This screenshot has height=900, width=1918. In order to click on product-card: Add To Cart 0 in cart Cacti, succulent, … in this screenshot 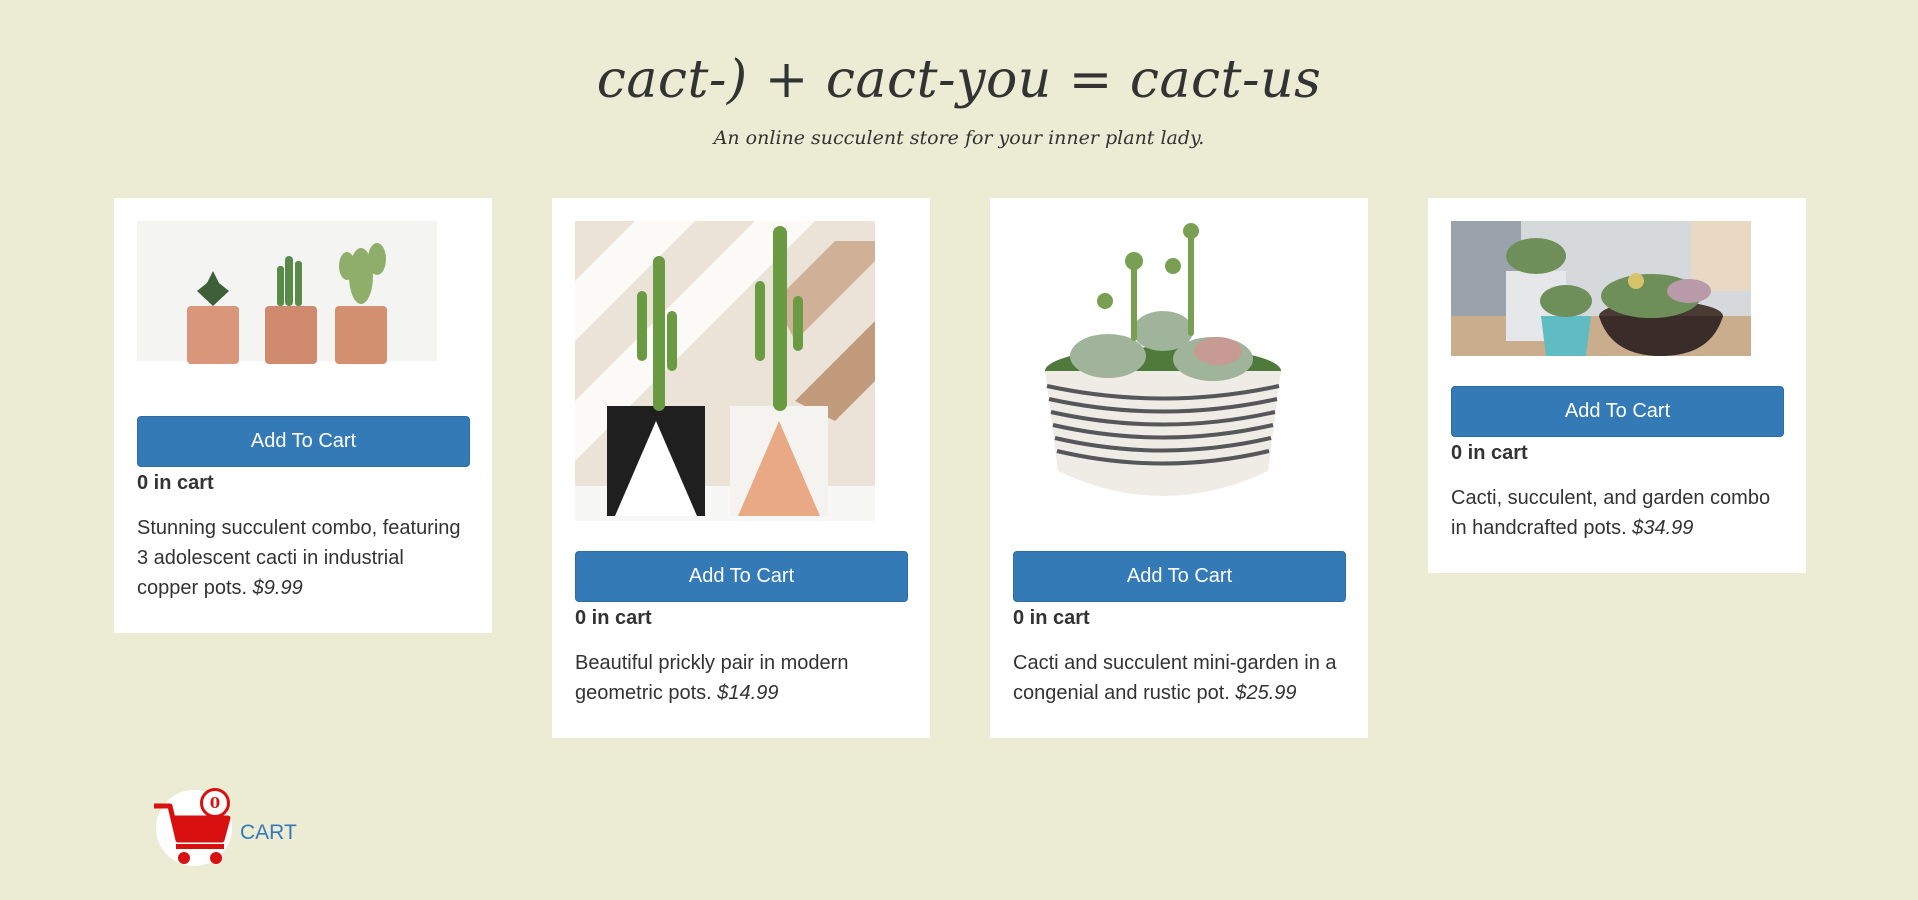, I will do `click(1617, 385)`.